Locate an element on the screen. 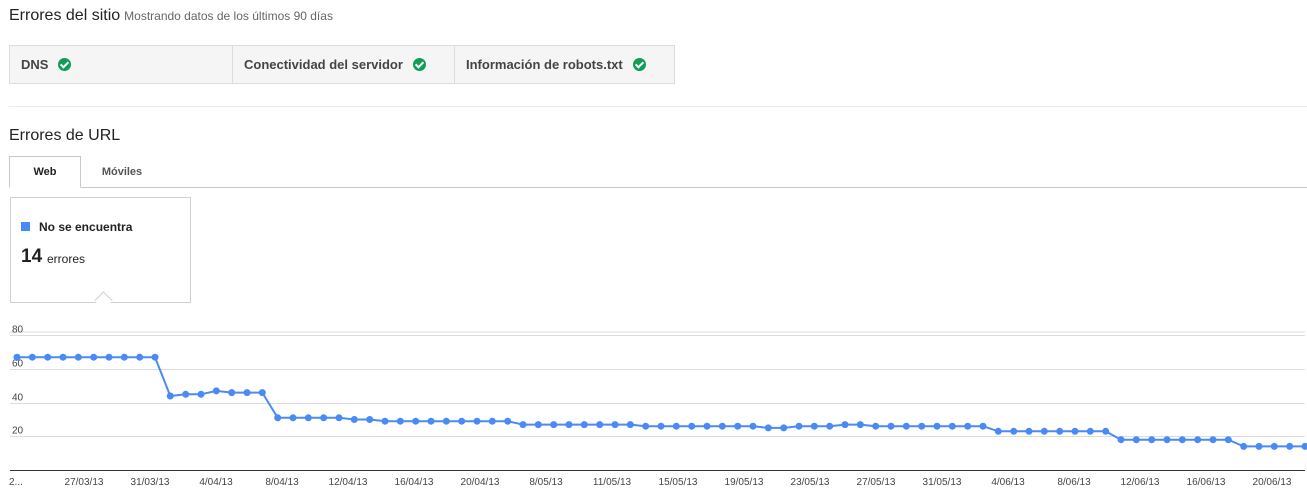 The width and height of the screenshot is (1307, 493). x-tick-label: 4/06/13 is located at coordinates (1008, 482).